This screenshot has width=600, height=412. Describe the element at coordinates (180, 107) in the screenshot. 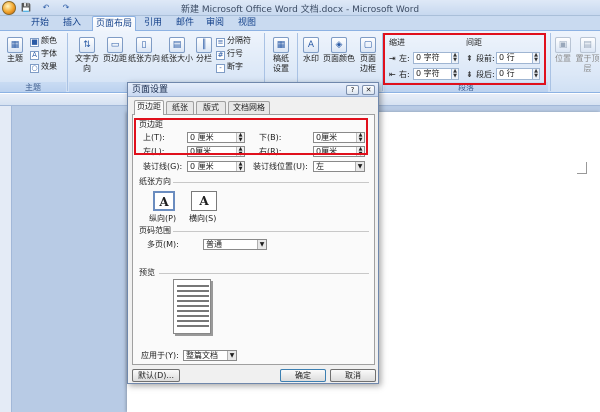

I see `tab-paper: 纸张` at that location.